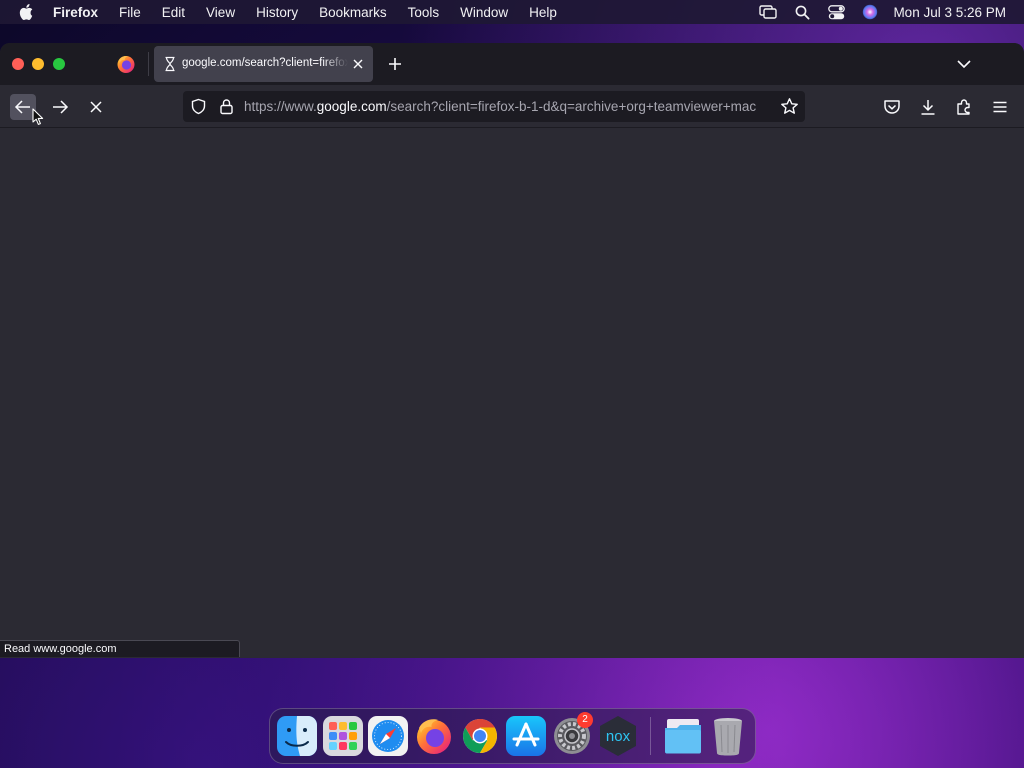  What do you see at coordinates (728, 736) in the screenshot?
I see `dock-trash-icon` at bounding box center [728, 736].